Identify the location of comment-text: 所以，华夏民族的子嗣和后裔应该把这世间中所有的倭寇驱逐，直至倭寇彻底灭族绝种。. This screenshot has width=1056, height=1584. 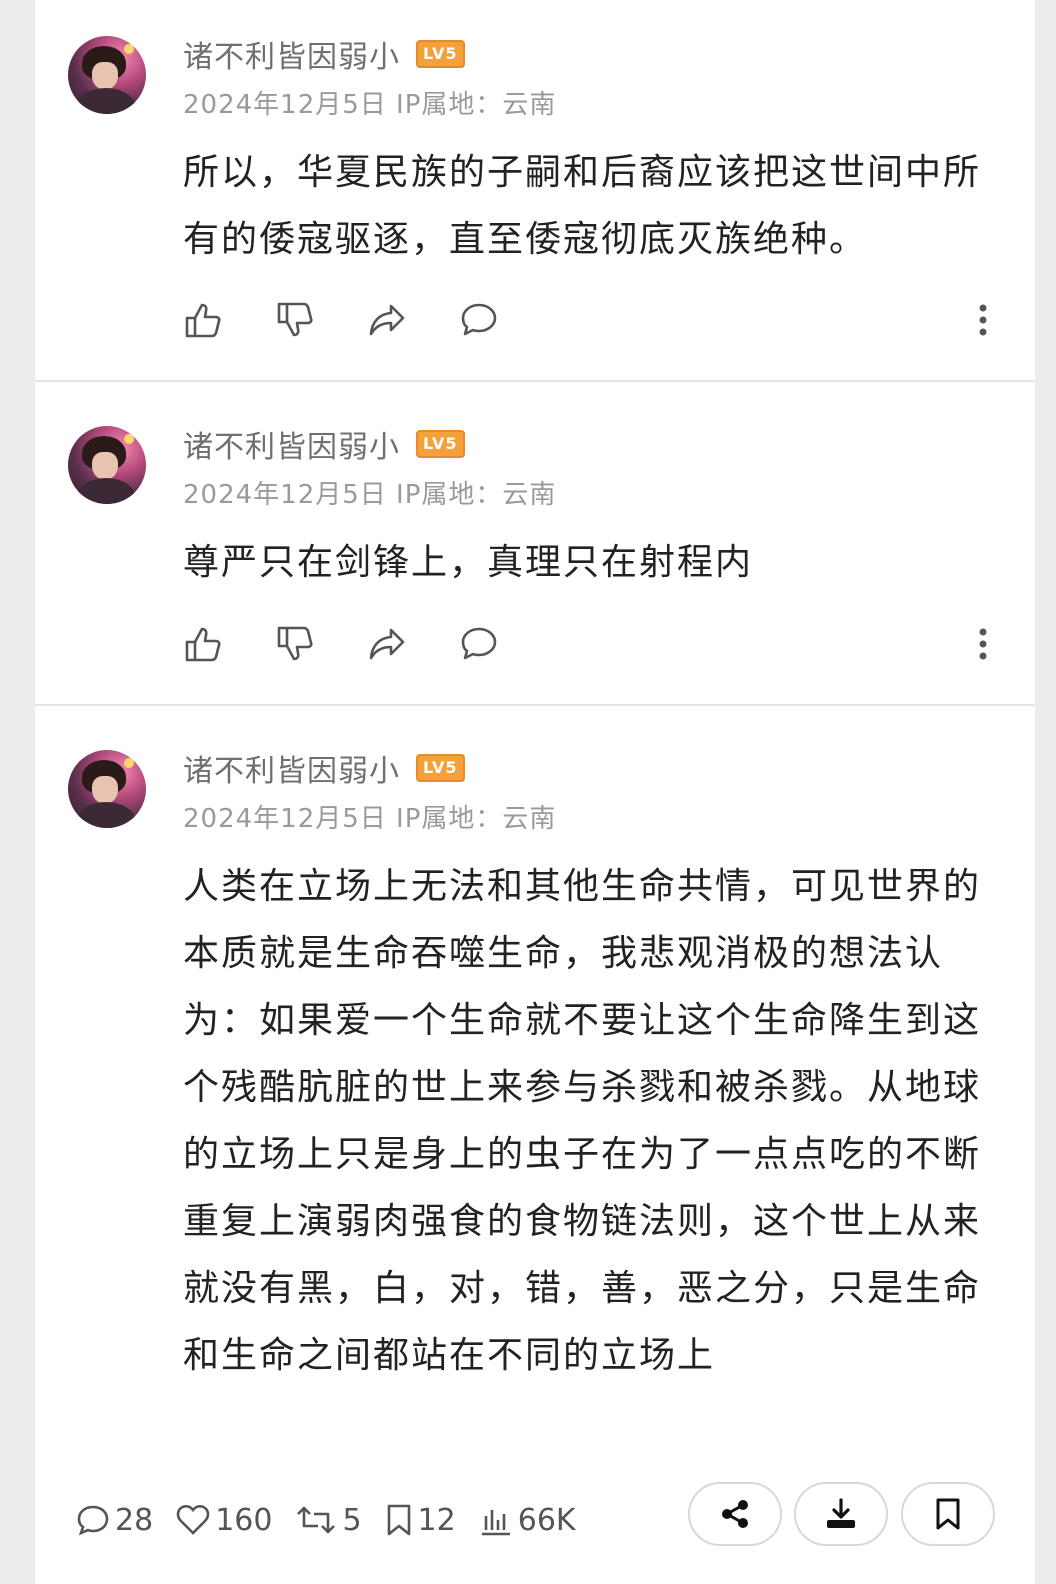
(582, 206).